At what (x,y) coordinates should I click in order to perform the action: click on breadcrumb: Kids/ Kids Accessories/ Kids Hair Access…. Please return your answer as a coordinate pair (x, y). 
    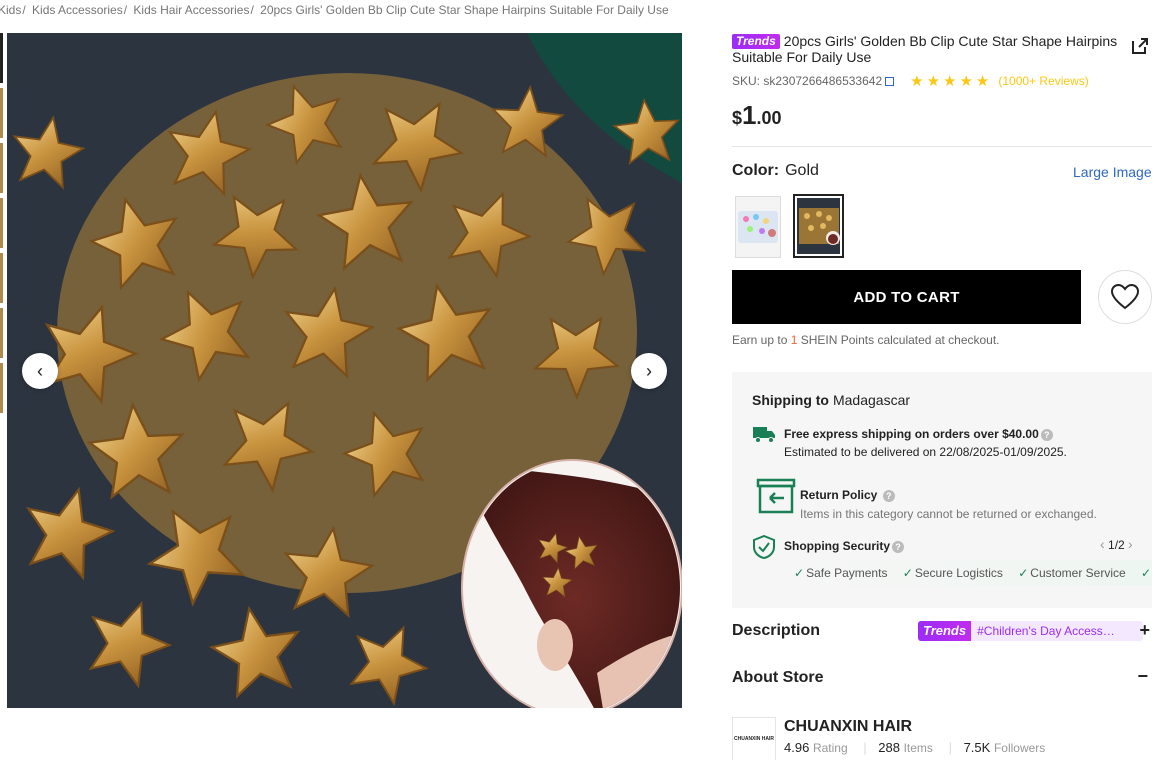
    Looking at the image, I should click on (334, 10).